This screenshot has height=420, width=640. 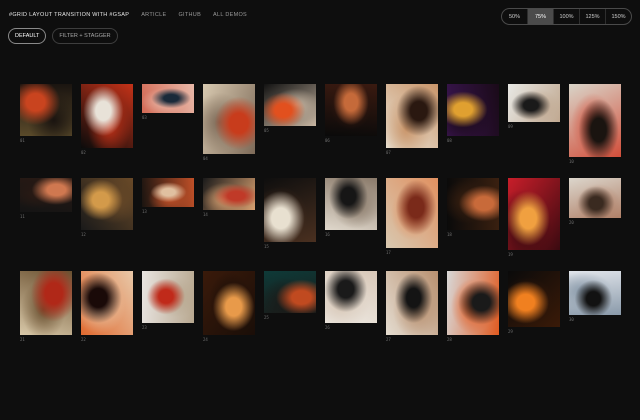 I want to click on grid-item-number: 21, so click(x=22, y=339).